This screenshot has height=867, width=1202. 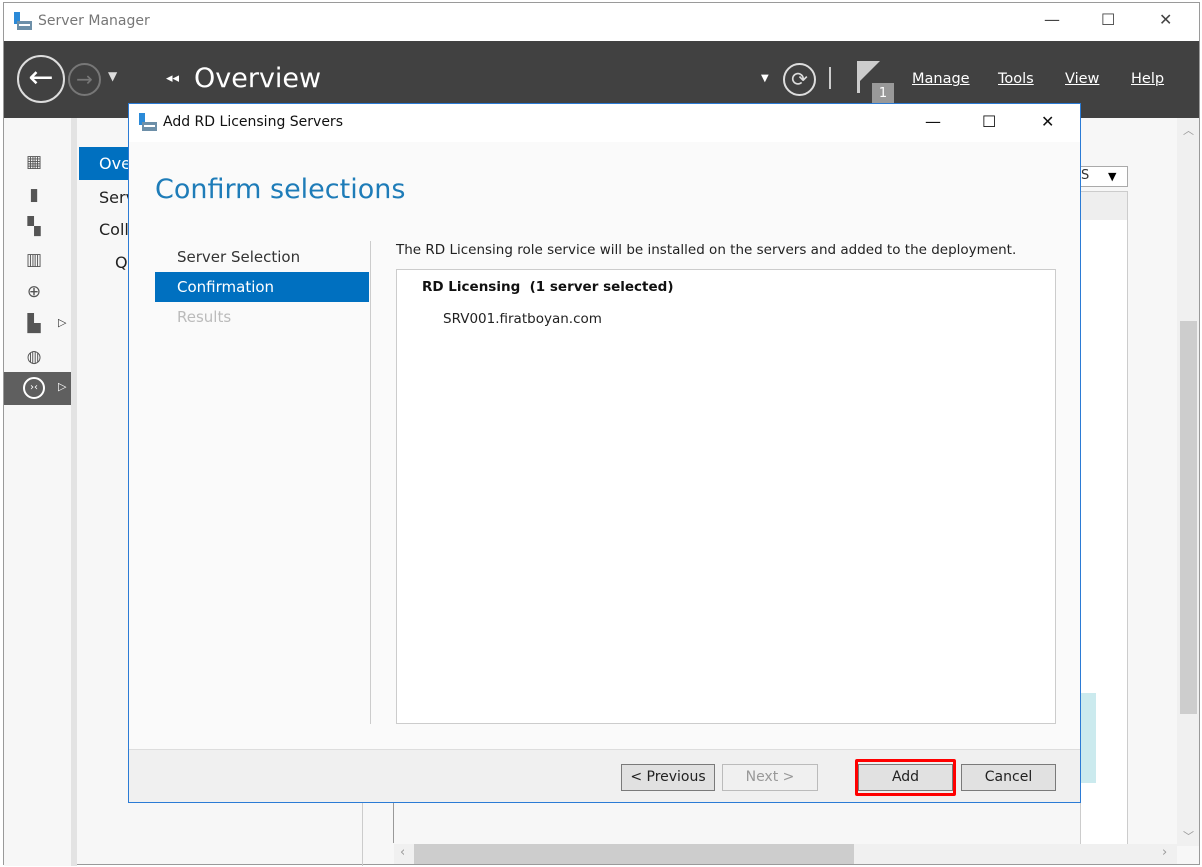 What do you see at coordinates (1188, 836) in the screenshot?
I see `scroll-down-icon: ﹀` at bounding box center [1188, 836].